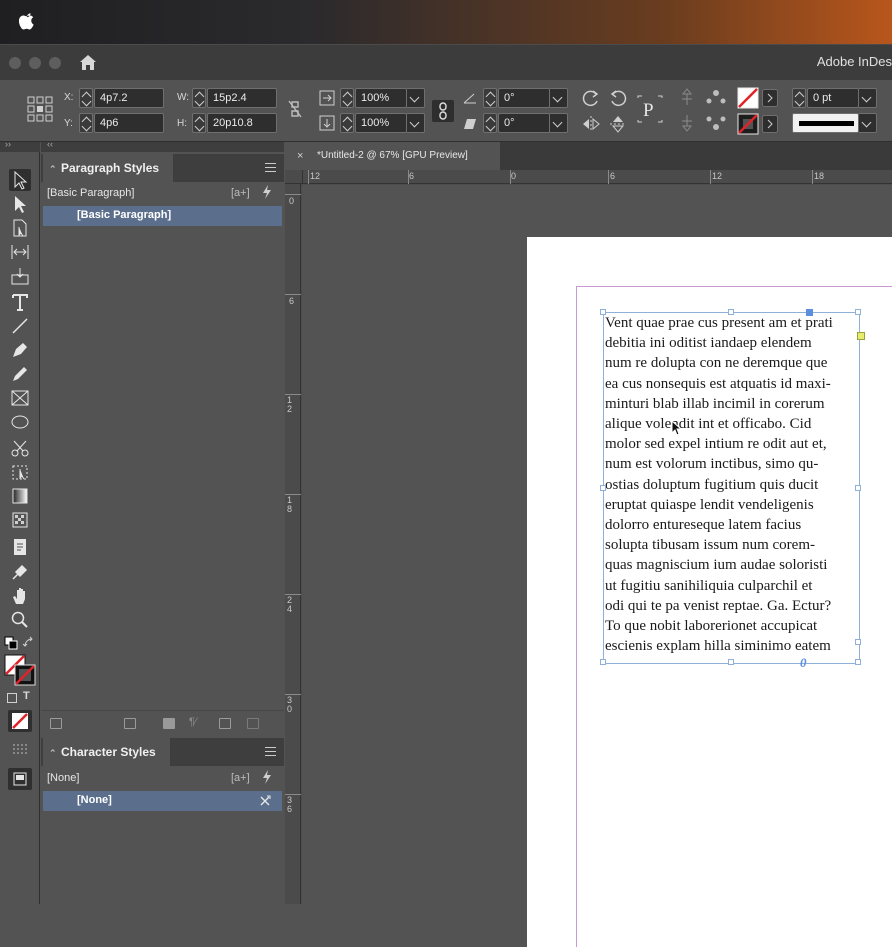  What do you see at coordinates (20, 448) in the screenshot?
I see `scissors-tool-icon` at bounding box center [20, 448].